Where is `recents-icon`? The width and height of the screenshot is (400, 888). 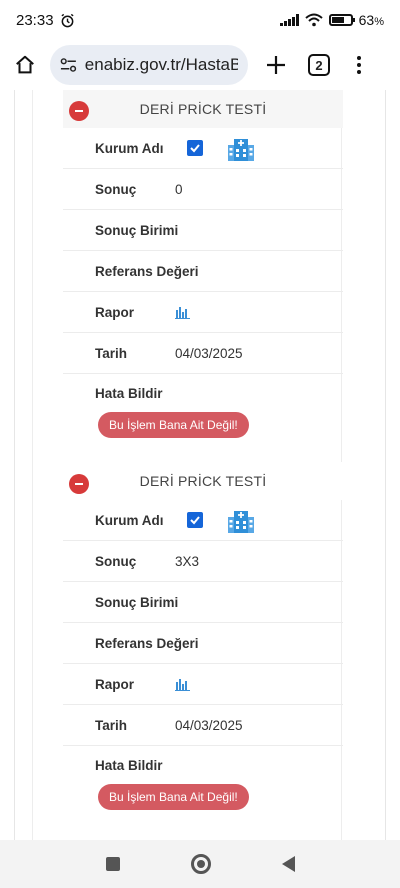 recents-icon is located at coordinates (112, 864).